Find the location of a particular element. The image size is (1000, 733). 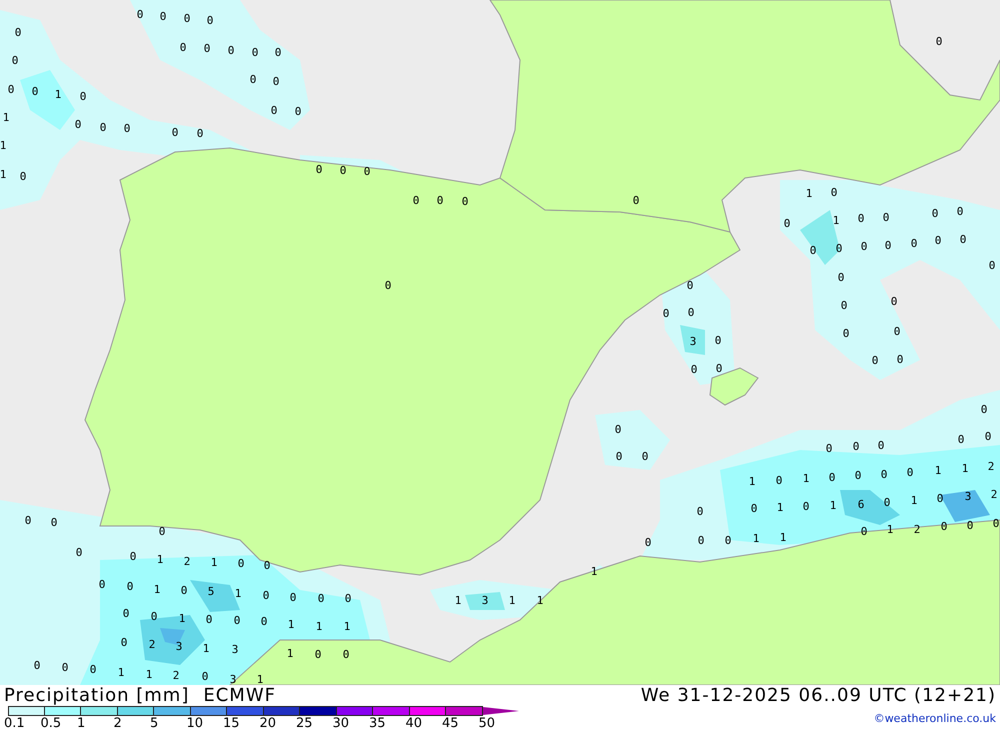

scale-tick-label: 0.1 is located at coordinates (15, 723).